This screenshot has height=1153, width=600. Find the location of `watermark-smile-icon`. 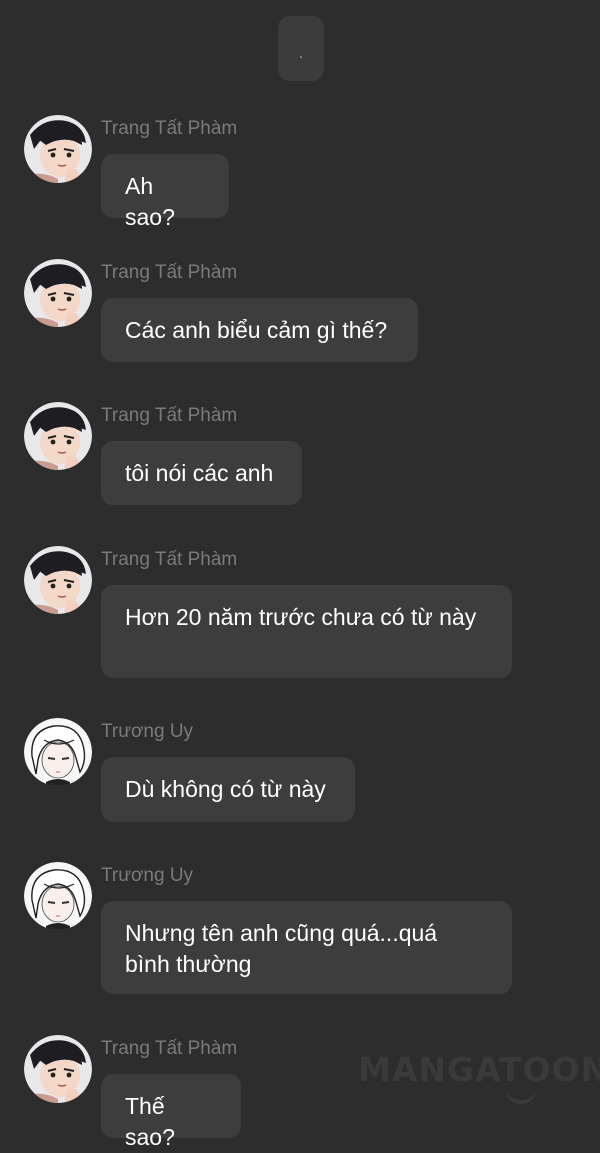

watermark-smile-icon is located at coordinates (521, 1095).